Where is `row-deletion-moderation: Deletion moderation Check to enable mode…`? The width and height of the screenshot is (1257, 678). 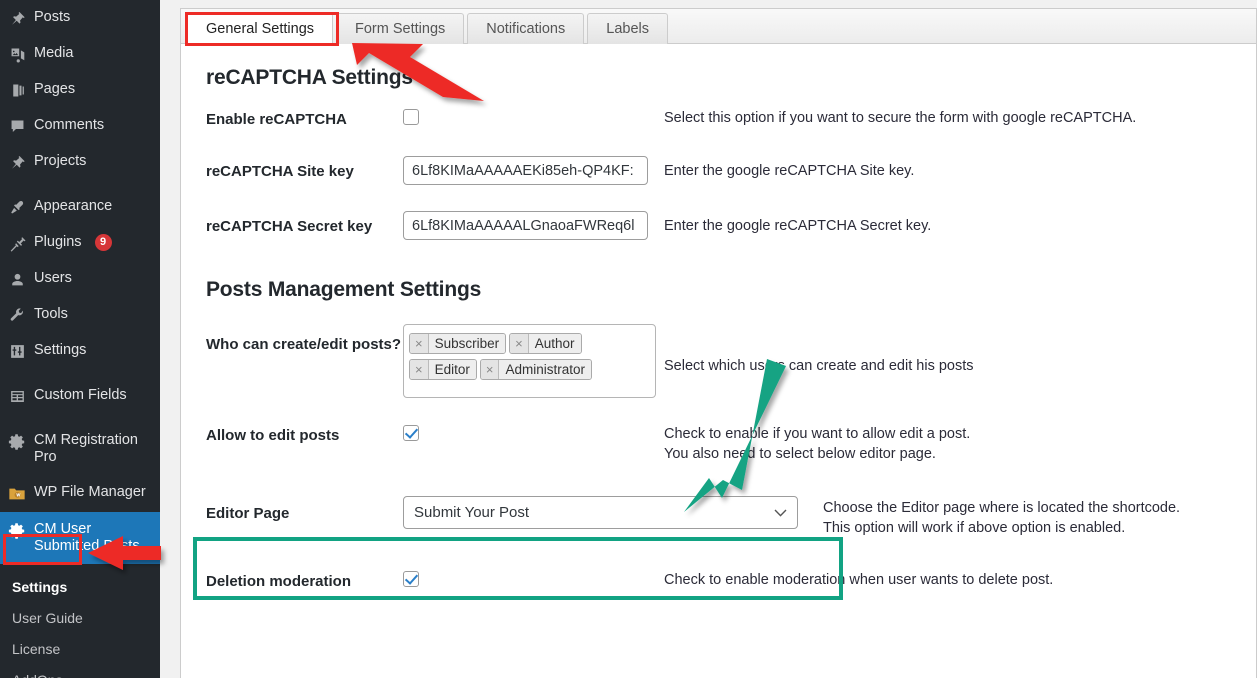 row-deletion-moderation: Deletion moderation Check to enable mode… is located at coordinates (718, 581).